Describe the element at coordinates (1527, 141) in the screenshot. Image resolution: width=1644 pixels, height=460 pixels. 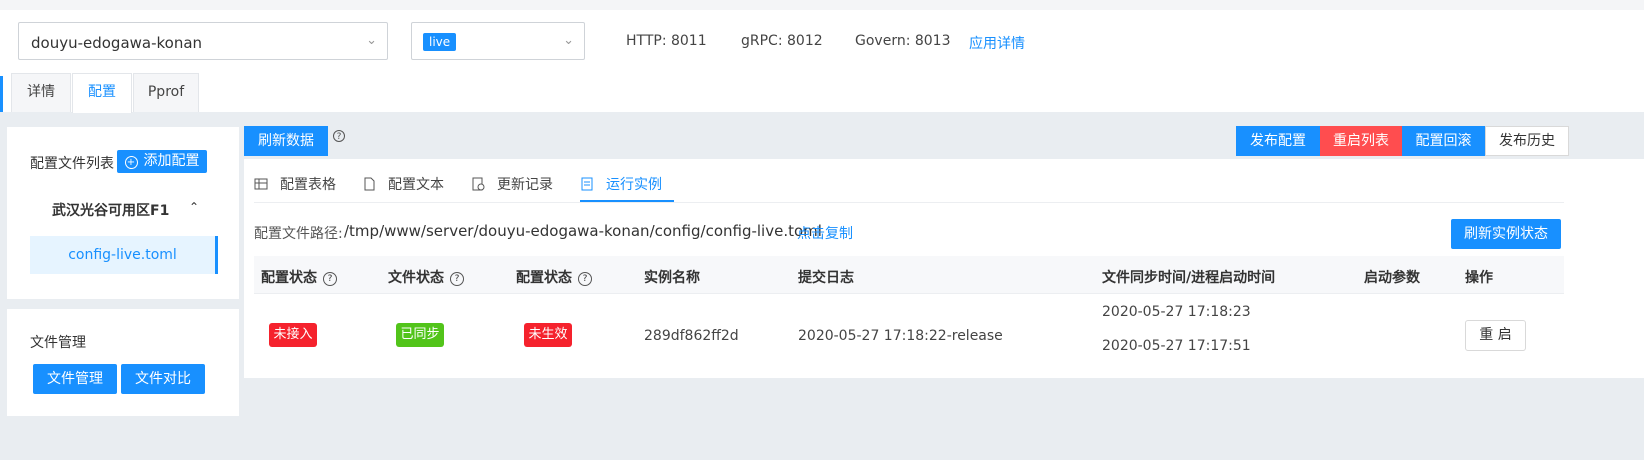
I see `publish-history-button: 发布历史` at that location.